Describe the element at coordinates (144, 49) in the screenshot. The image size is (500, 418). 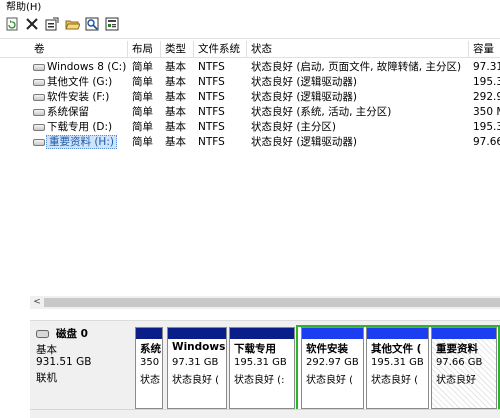
I see `column-layout: 布局` at that location.